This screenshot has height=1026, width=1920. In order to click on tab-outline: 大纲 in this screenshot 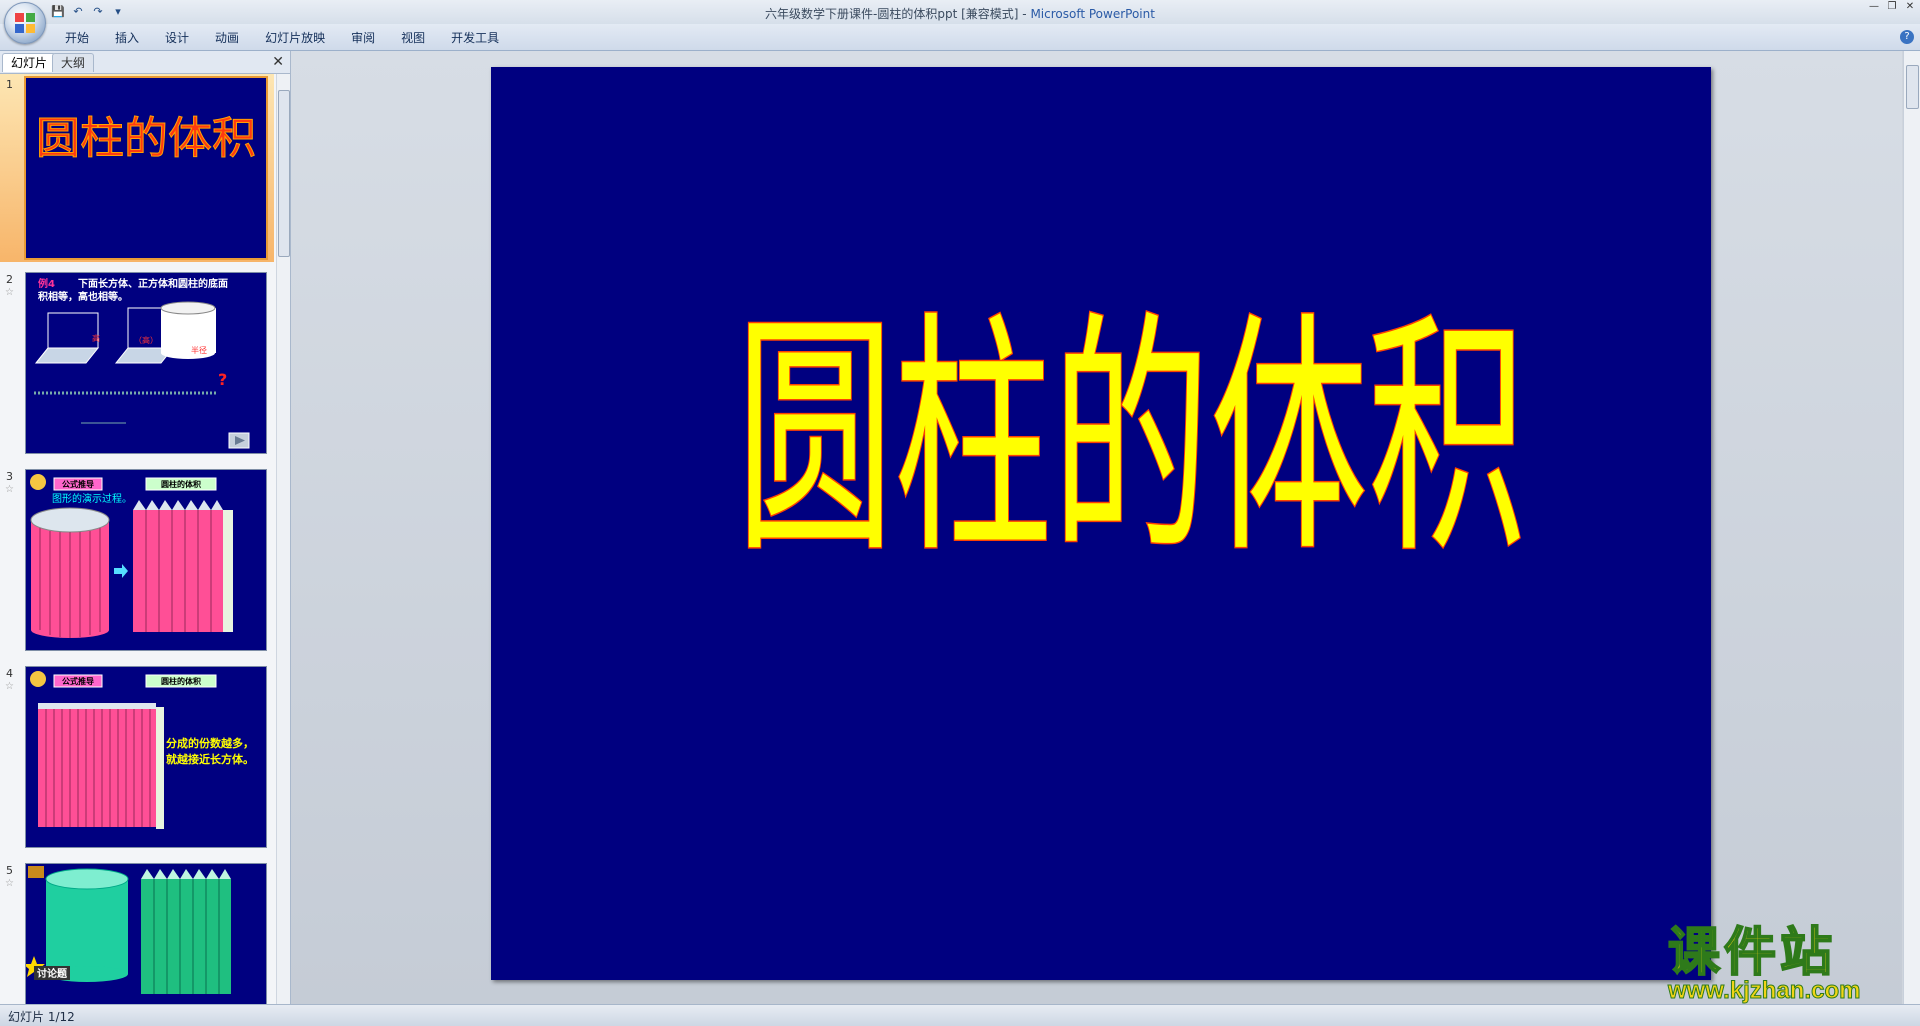, I will do `click(73, 62)`.